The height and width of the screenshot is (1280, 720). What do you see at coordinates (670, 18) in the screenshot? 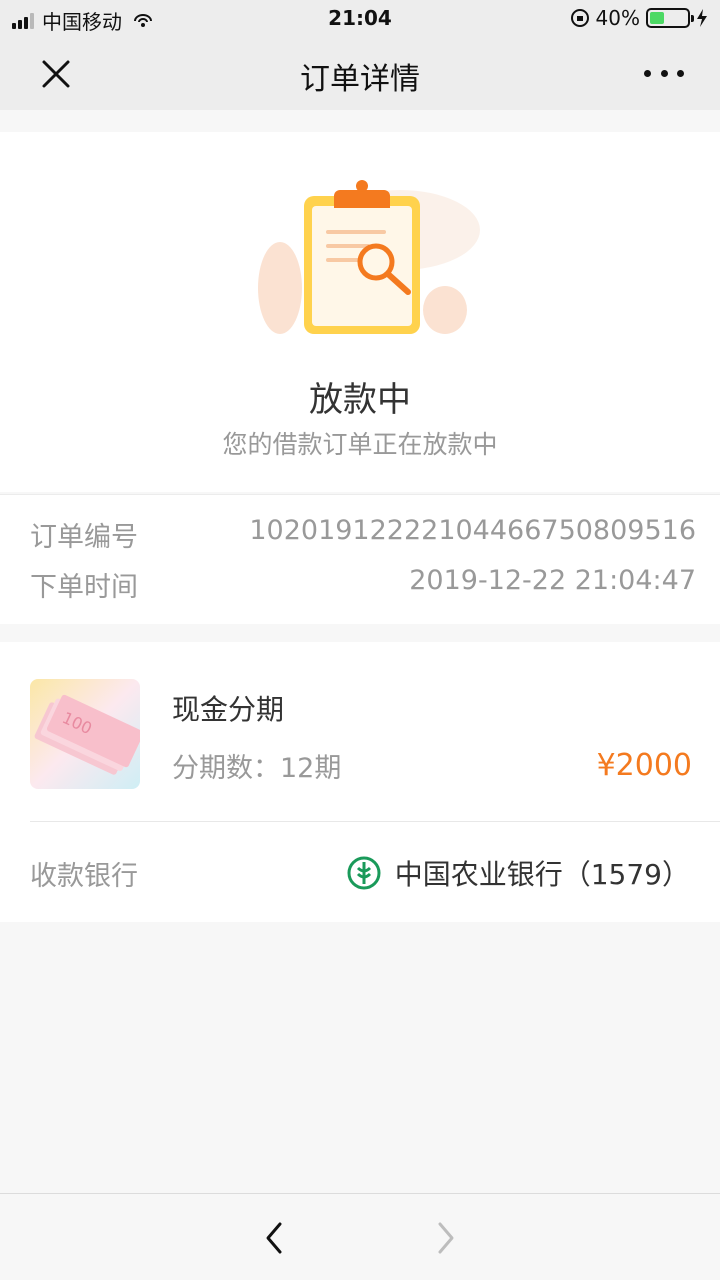
I see `battery-icon` at bounding box center [670, 18].